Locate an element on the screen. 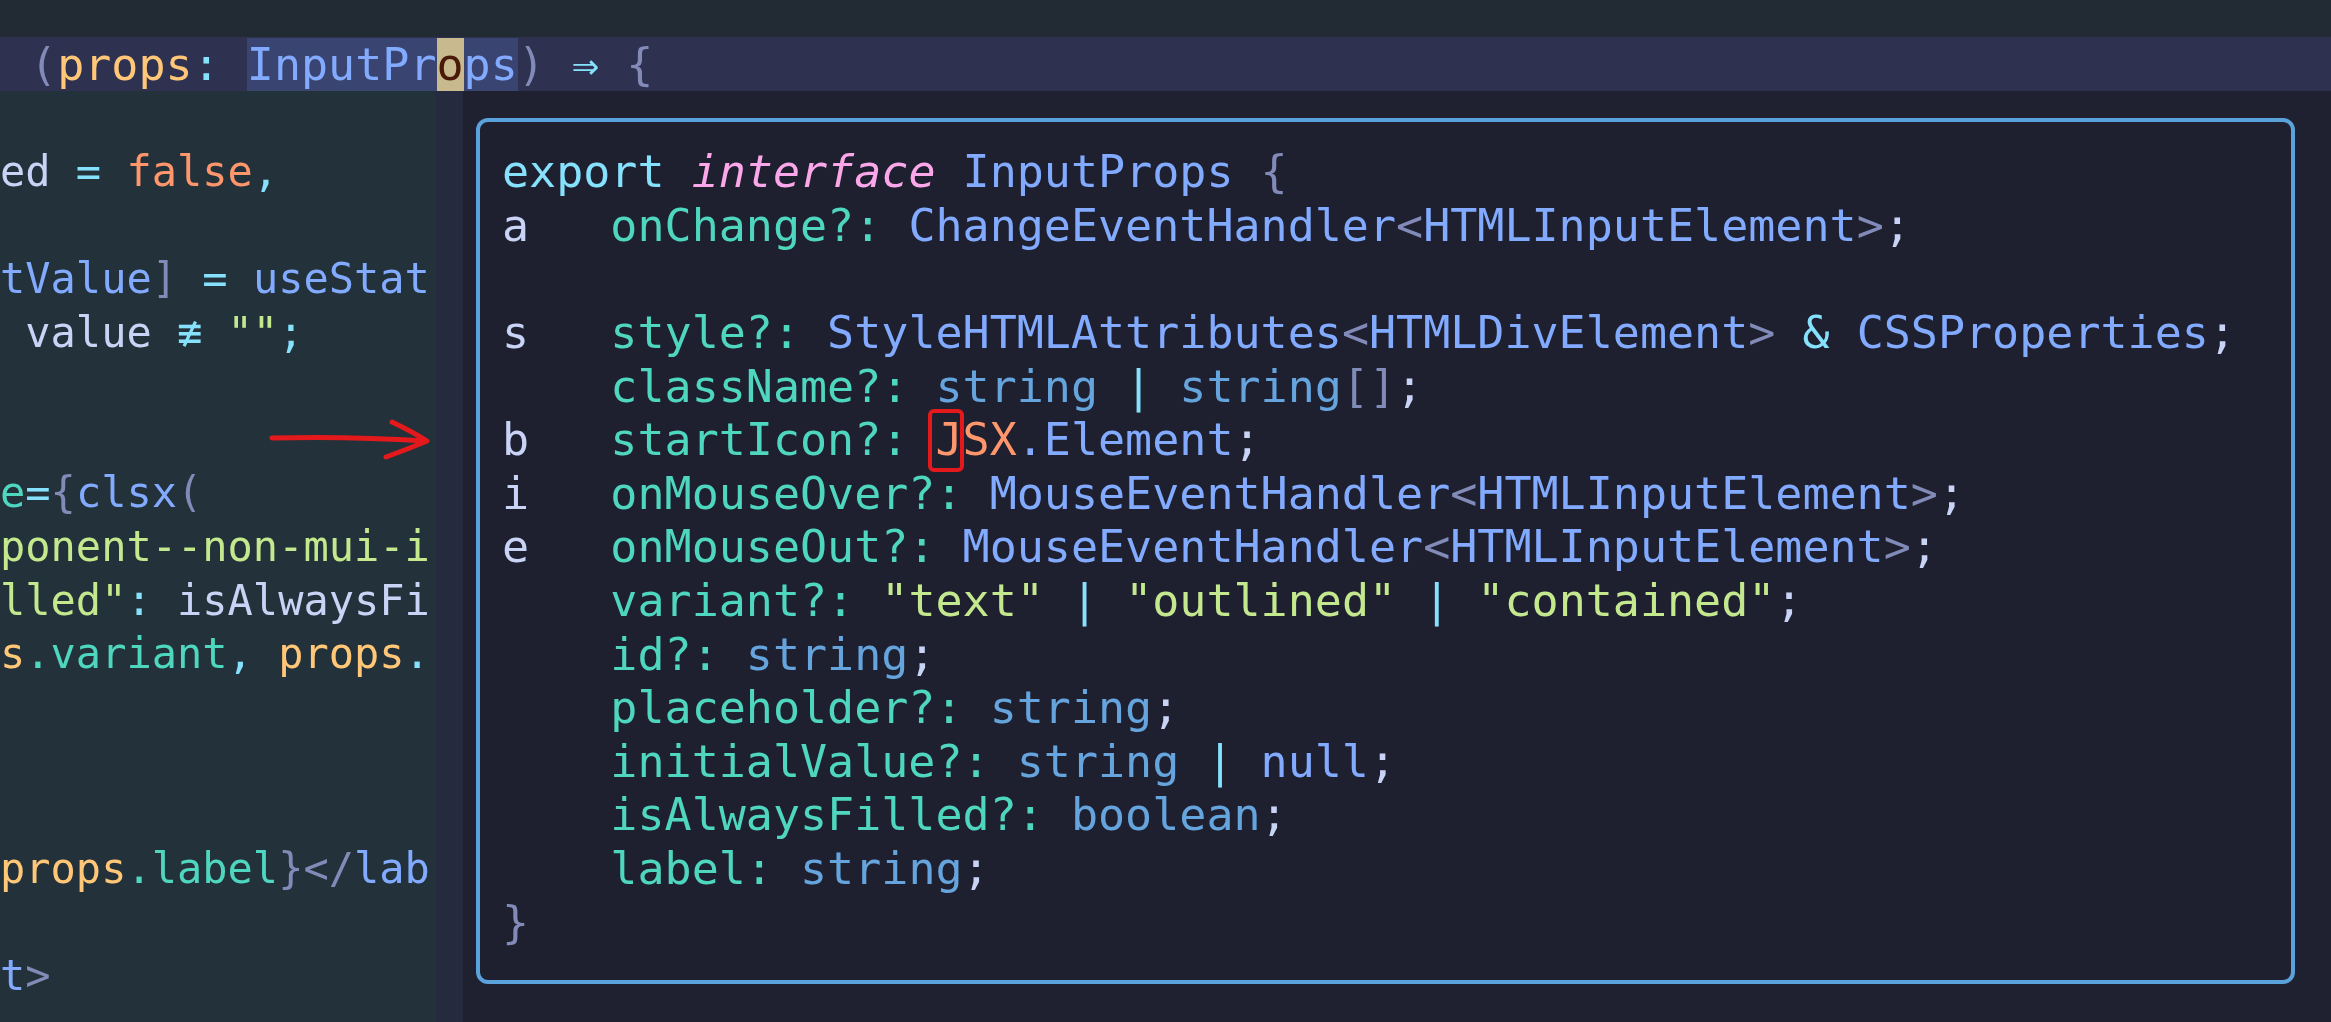 This screenshot has width=2331, height=1022. code-line: } is located at coordinates (516, 922).